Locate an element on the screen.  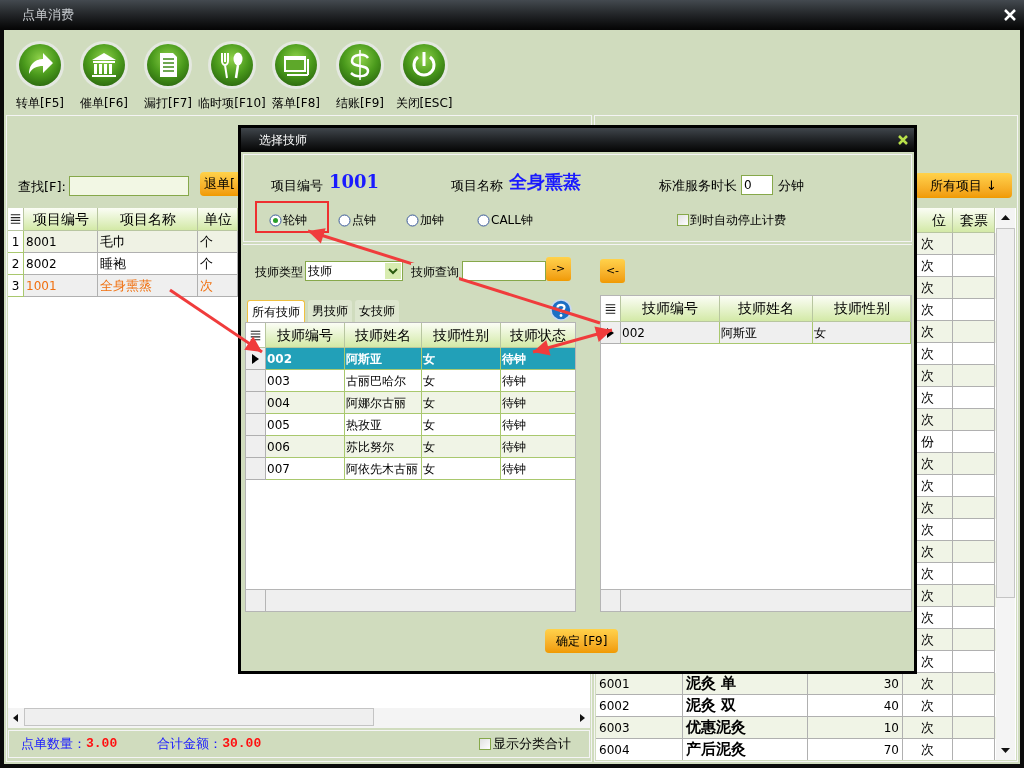
building-icon is located at coordinates (104, 65).